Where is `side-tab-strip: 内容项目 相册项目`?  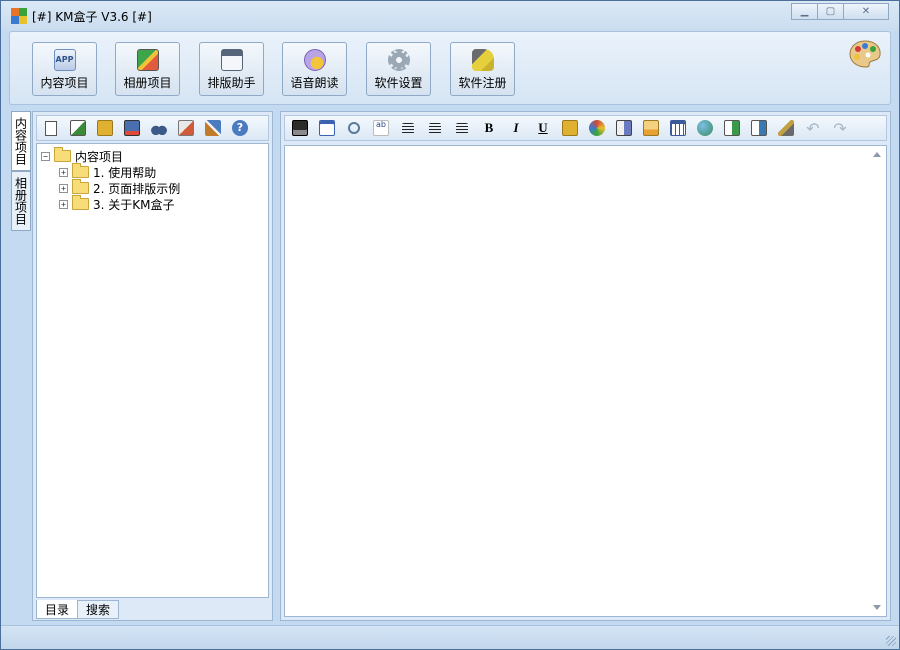
side-tab-strip: 内容项目 相册项目 is located at coordinates (21, 171).